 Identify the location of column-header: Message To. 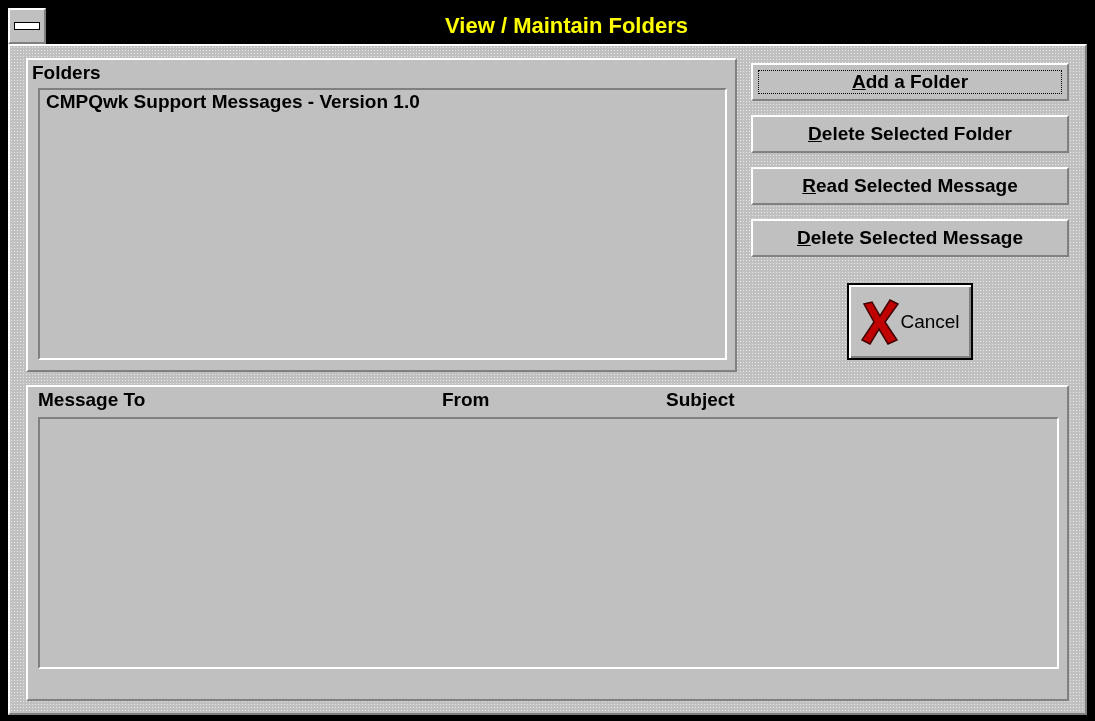
(92, 400).